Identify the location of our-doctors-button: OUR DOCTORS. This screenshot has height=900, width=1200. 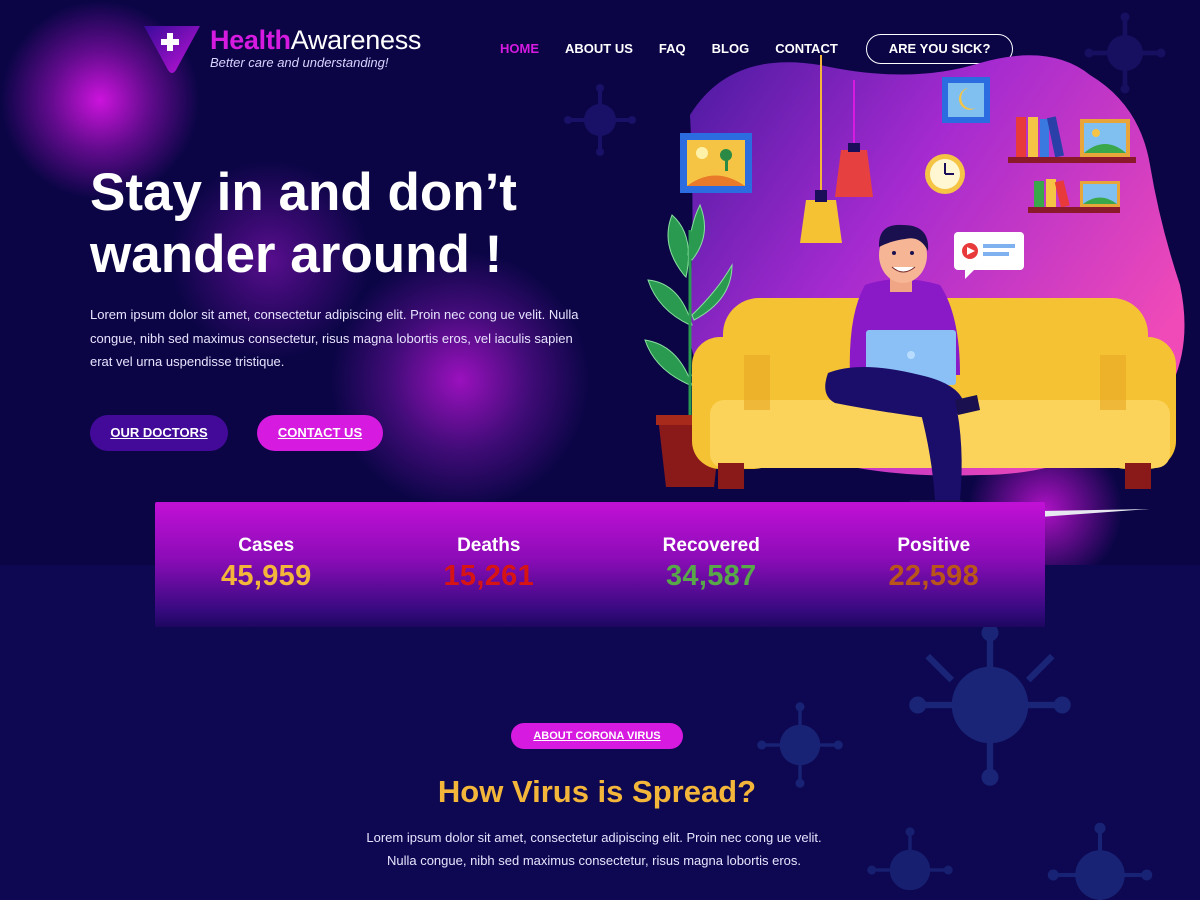
(159, 433).